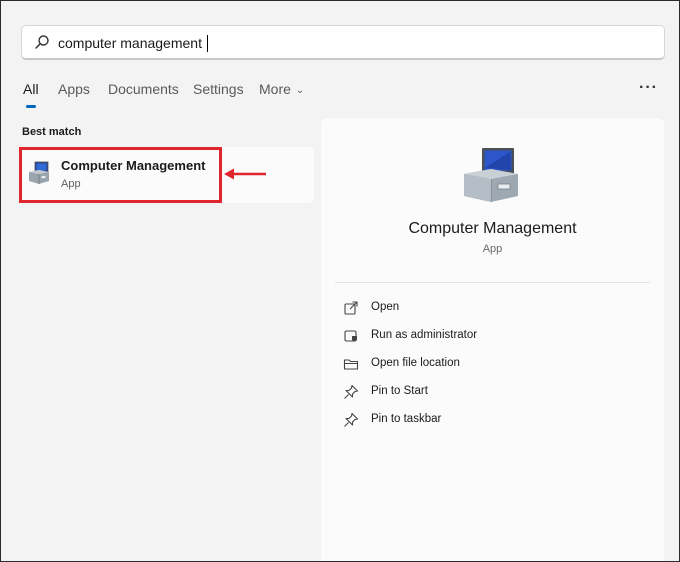  Describe the element at coordinates (52, 132) in the screenshot. I see `best-match-heading: Best match` at that location.